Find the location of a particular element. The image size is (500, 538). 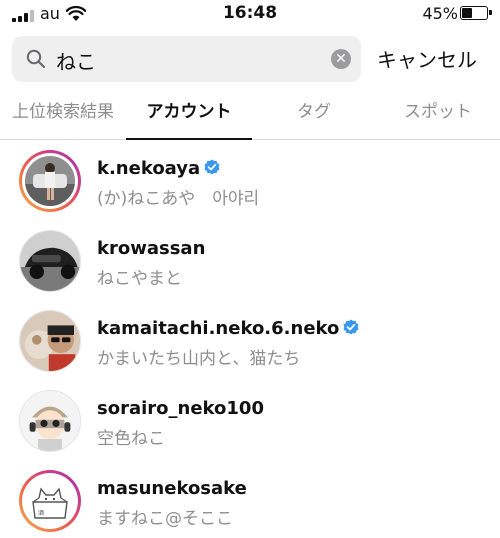

account-full-name: 空色ねこ is located at coordinates (131, 439).